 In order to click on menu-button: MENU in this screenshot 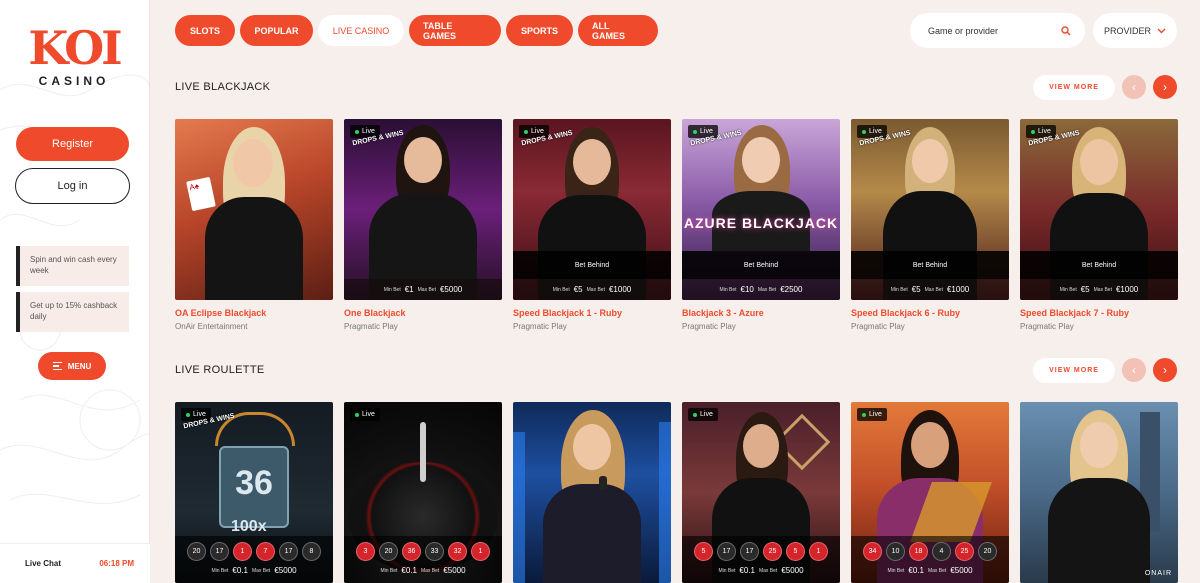, I will do `click(72, 366)`.